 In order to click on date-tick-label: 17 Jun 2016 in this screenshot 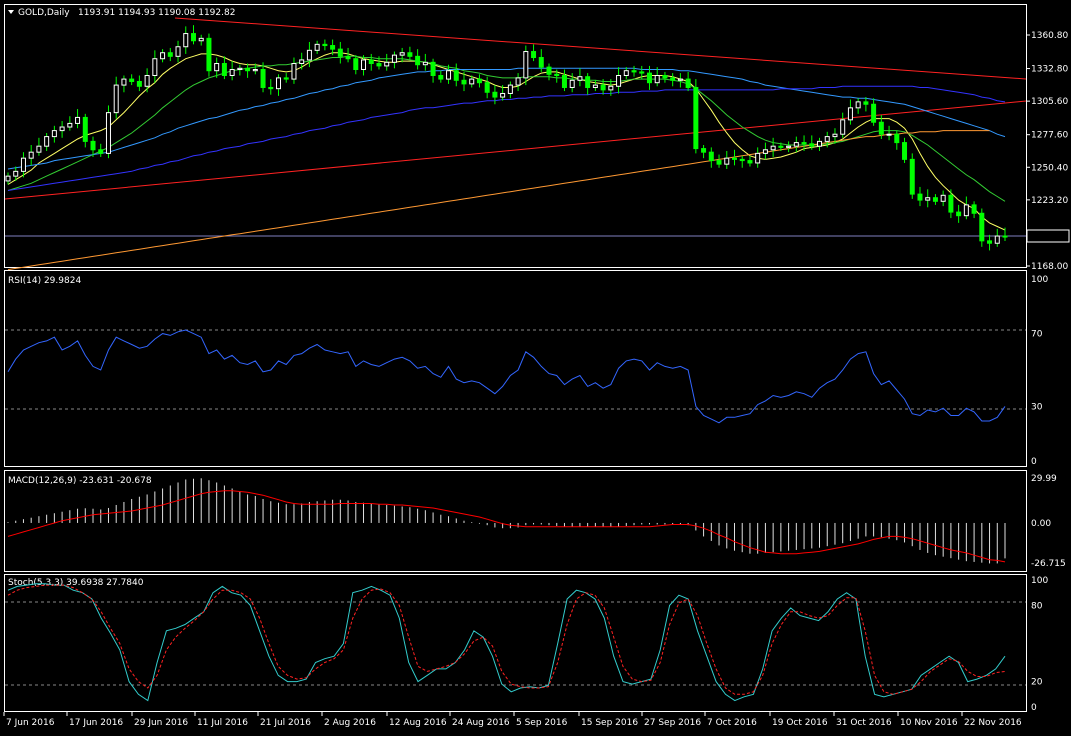, I will do `click(96, 723)`.